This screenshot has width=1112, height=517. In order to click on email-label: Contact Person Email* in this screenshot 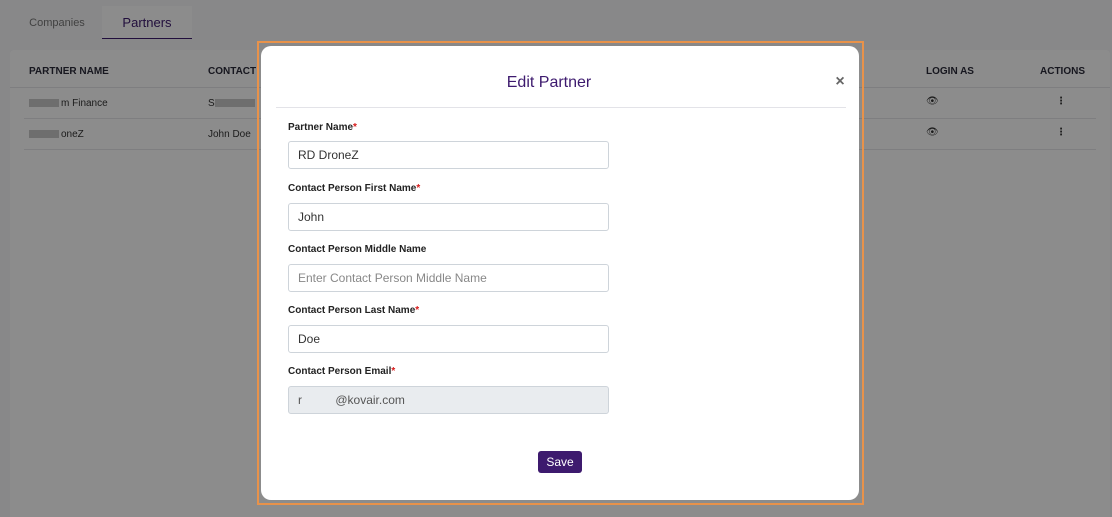, I will do `click(342, 371)`.